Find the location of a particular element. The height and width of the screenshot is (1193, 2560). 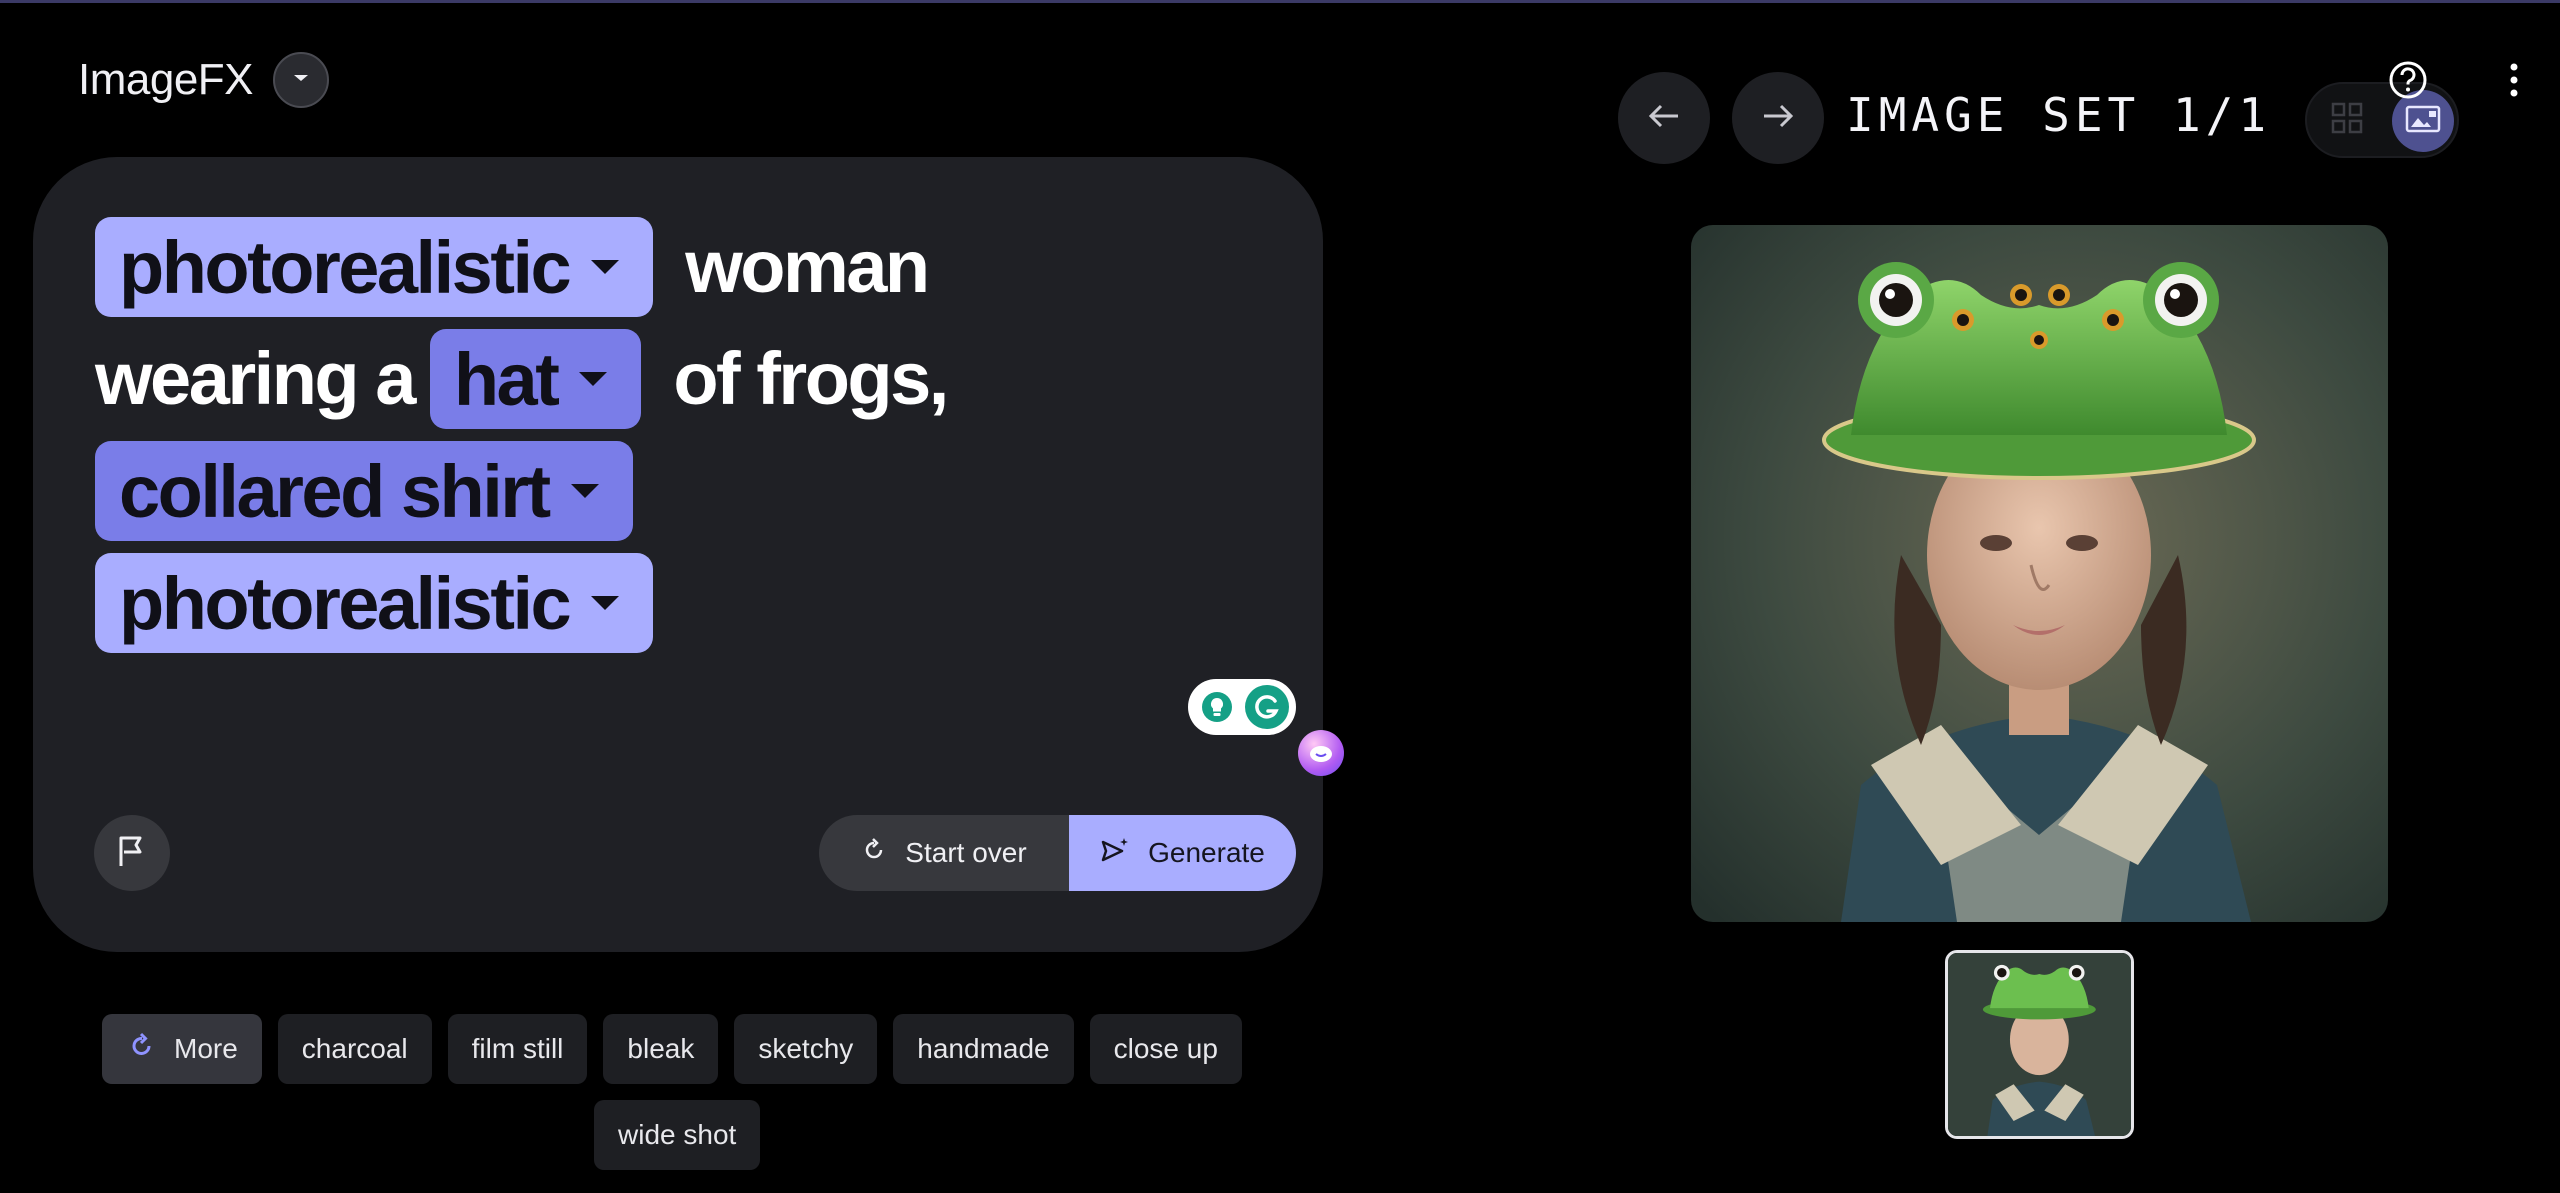

previous-set-button is located at coordinates (1664, 118).